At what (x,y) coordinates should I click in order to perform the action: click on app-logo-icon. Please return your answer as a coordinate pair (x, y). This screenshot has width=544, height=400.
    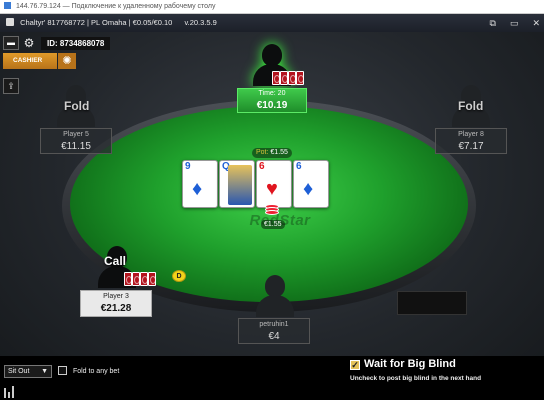
    Looking at the image, I should click on (10, 22).